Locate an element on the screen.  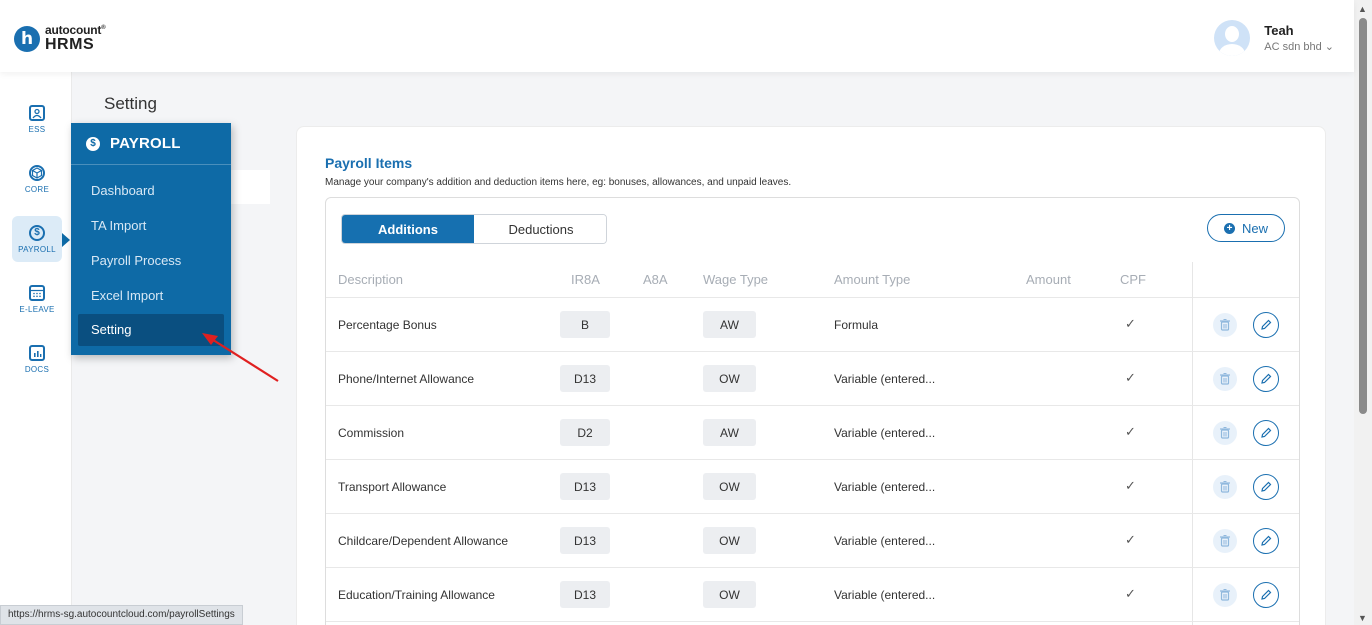
column-header-description: Description is located at coordinates (371, 279).